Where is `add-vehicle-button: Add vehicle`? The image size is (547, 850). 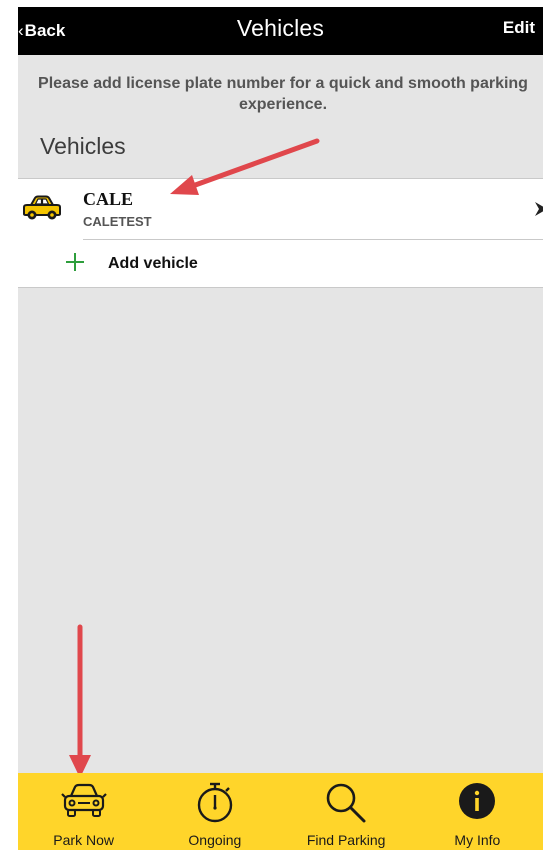
add-vehicle-button: Add vehicle is located at coordinates (280, 263).